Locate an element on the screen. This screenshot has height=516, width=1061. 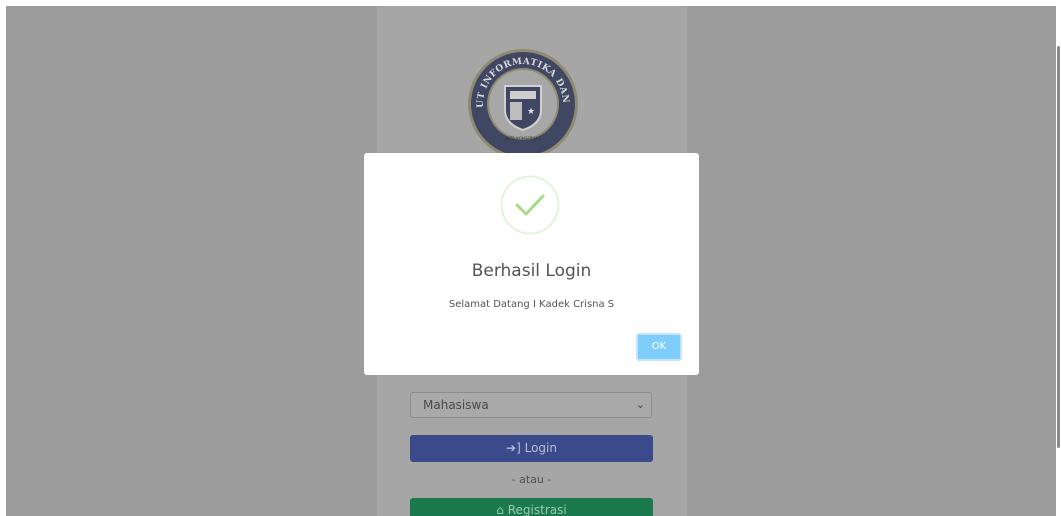
success-check-icon is located at coordinates (530, 205).